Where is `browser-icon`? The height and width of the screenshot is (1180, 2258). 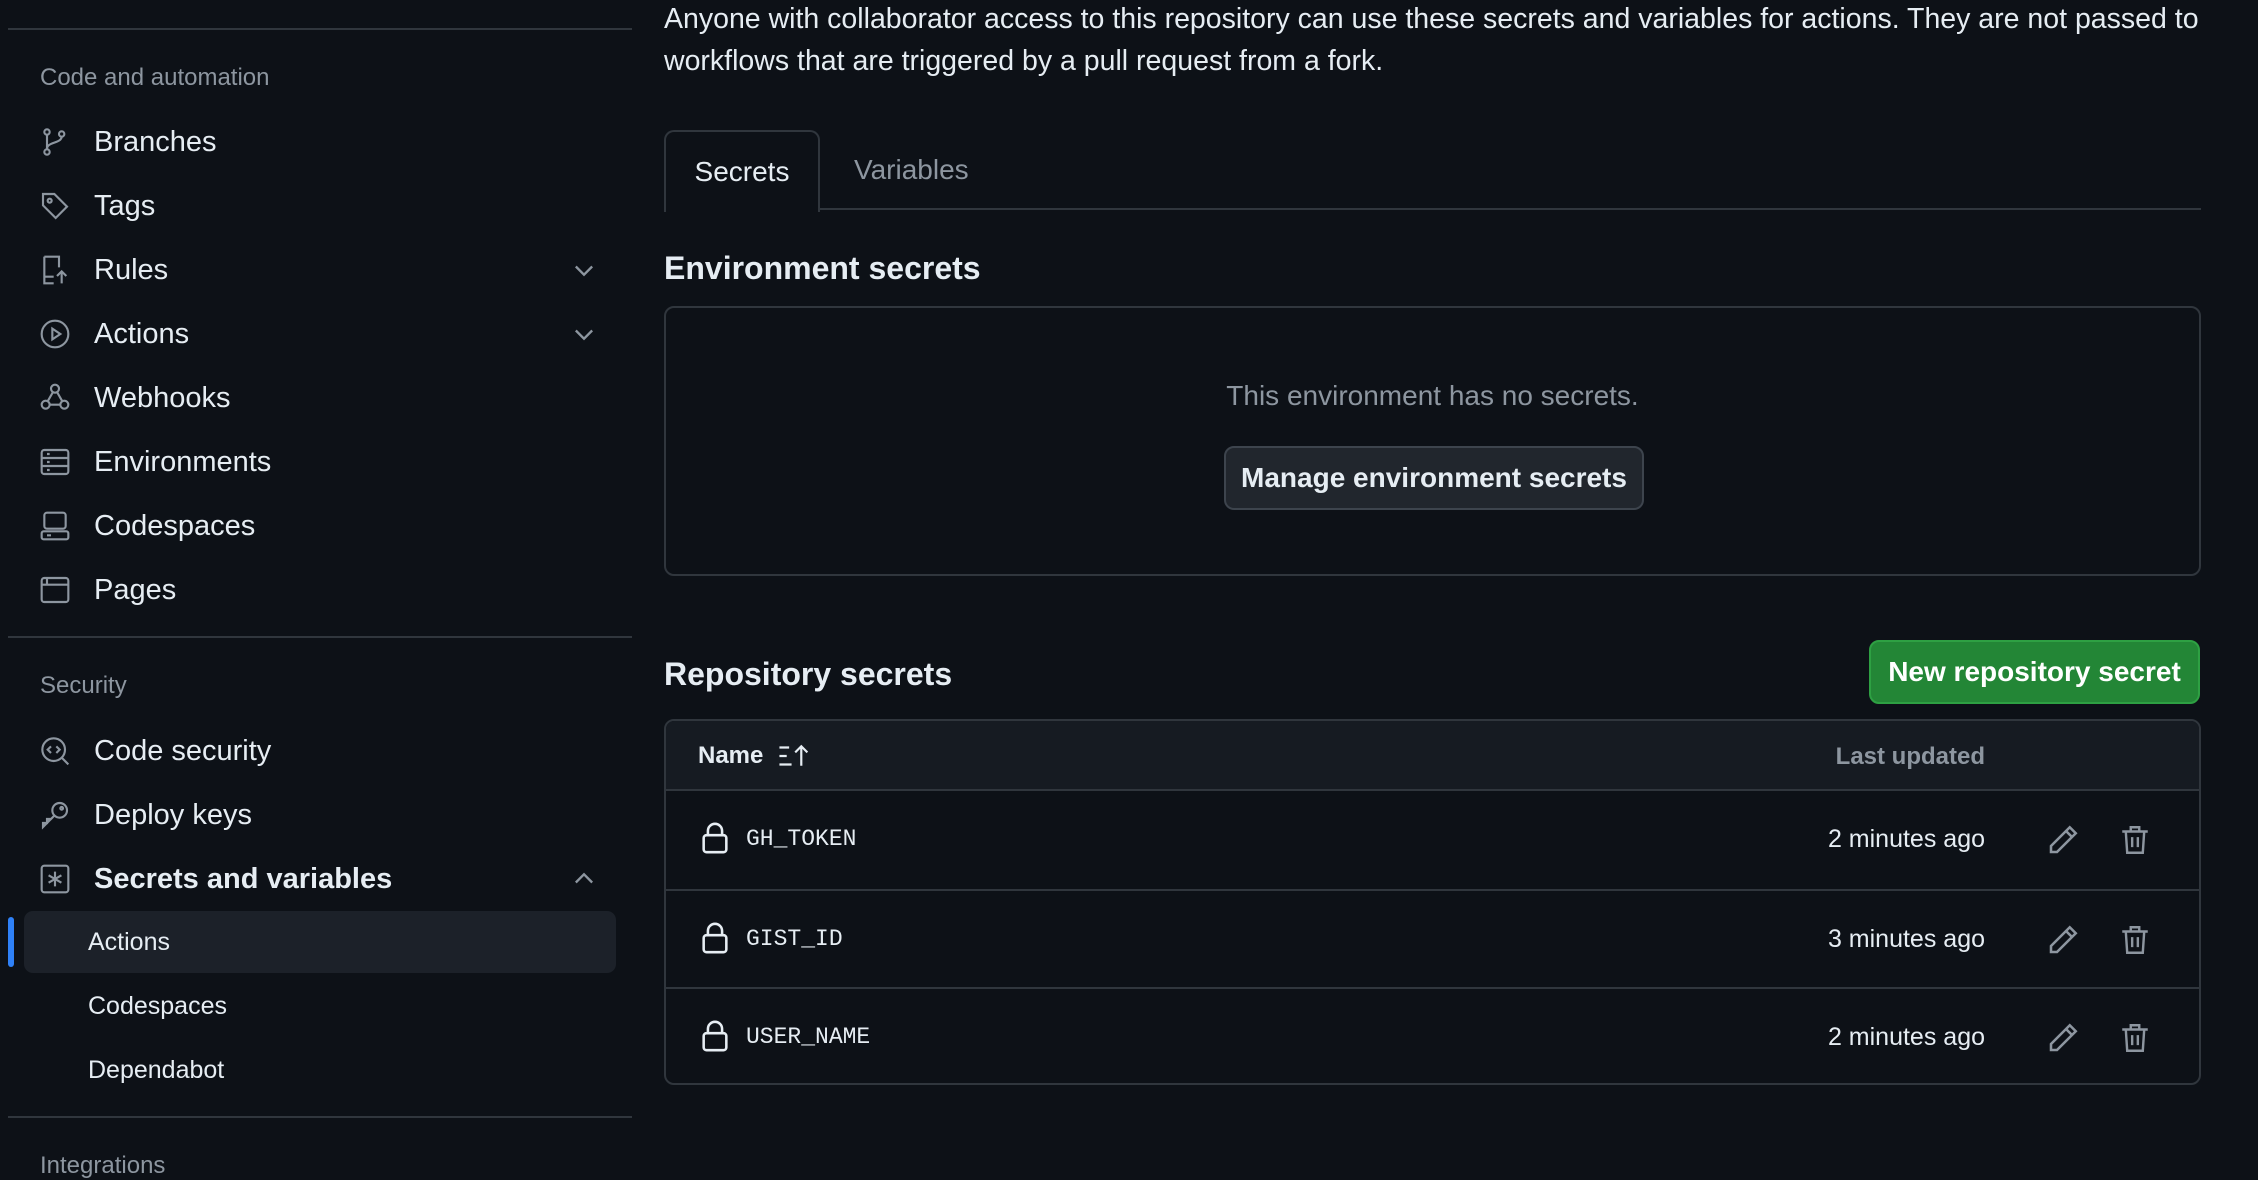 browser-icon is located at coordinates (55, 590).